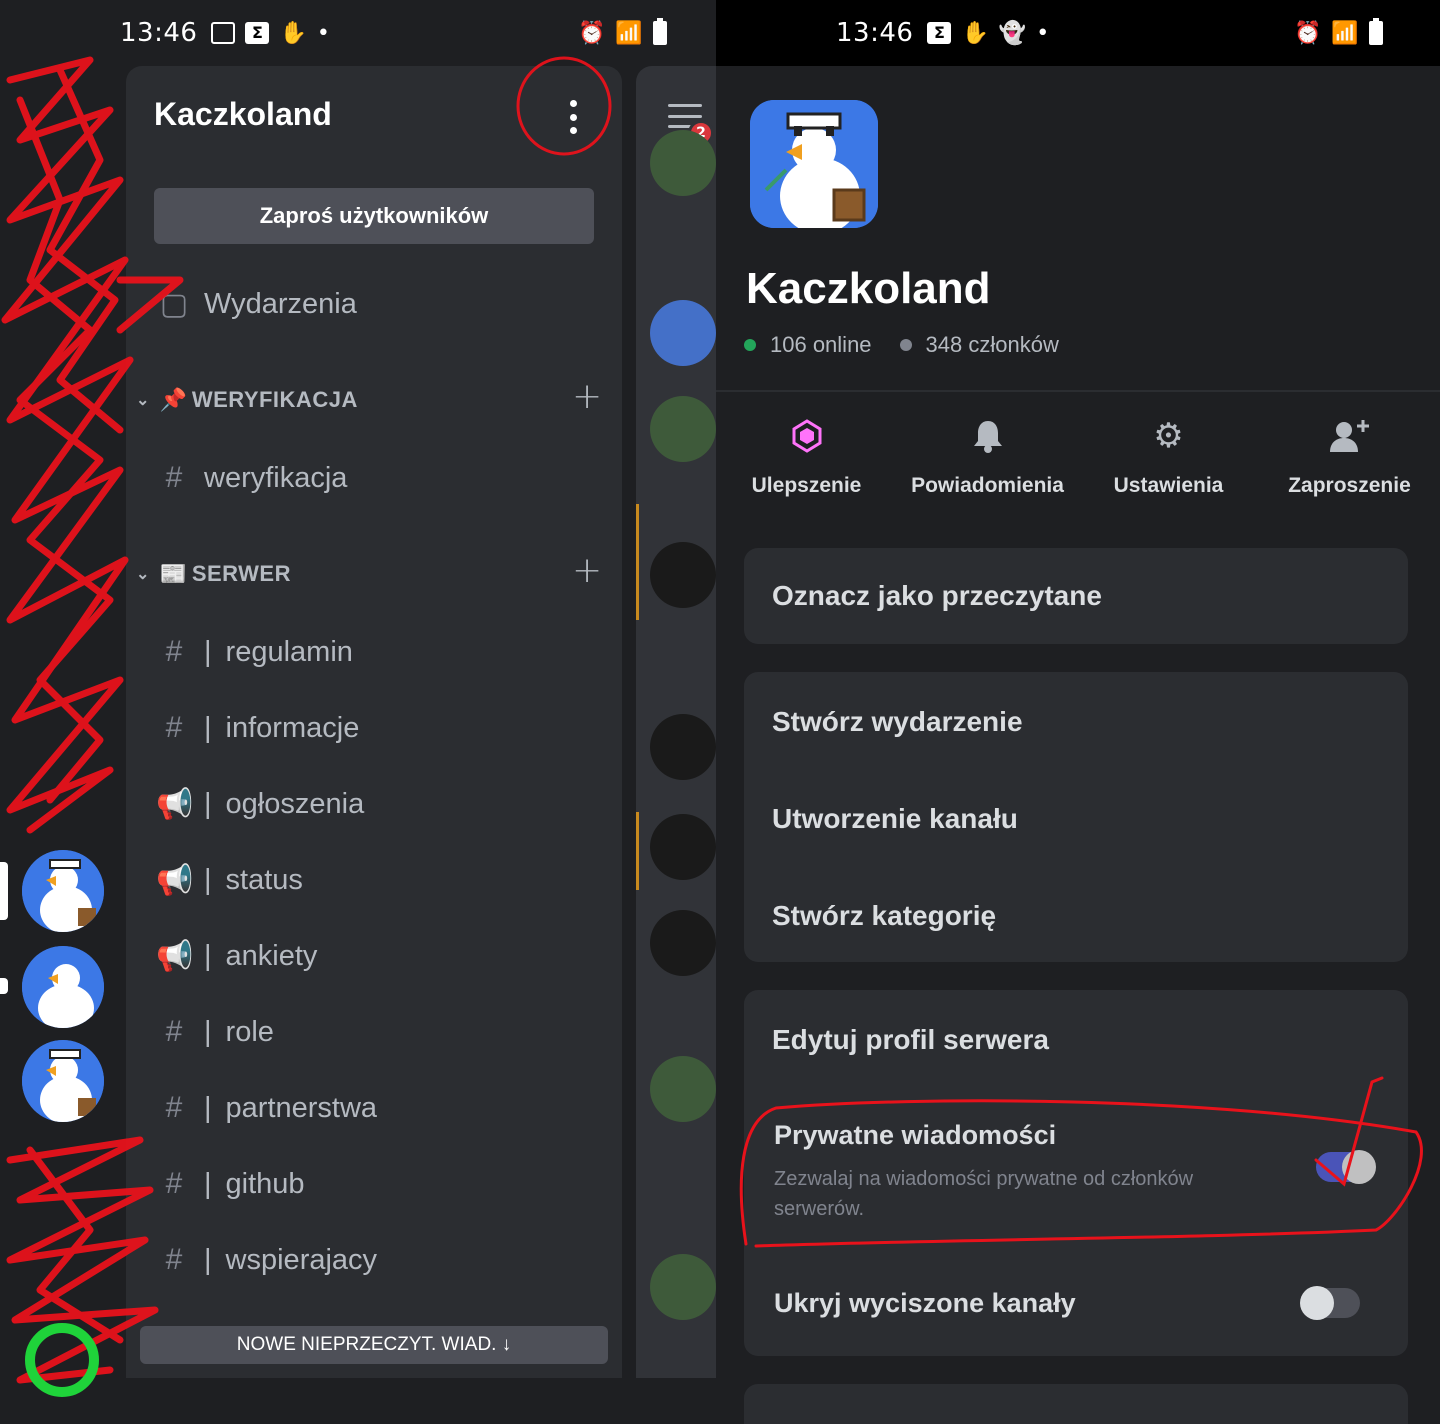  What do you see at coordinates (63, 891) in the screenshot?
I see `server-icon-kaczkoland` at bounding box center [63, 891].